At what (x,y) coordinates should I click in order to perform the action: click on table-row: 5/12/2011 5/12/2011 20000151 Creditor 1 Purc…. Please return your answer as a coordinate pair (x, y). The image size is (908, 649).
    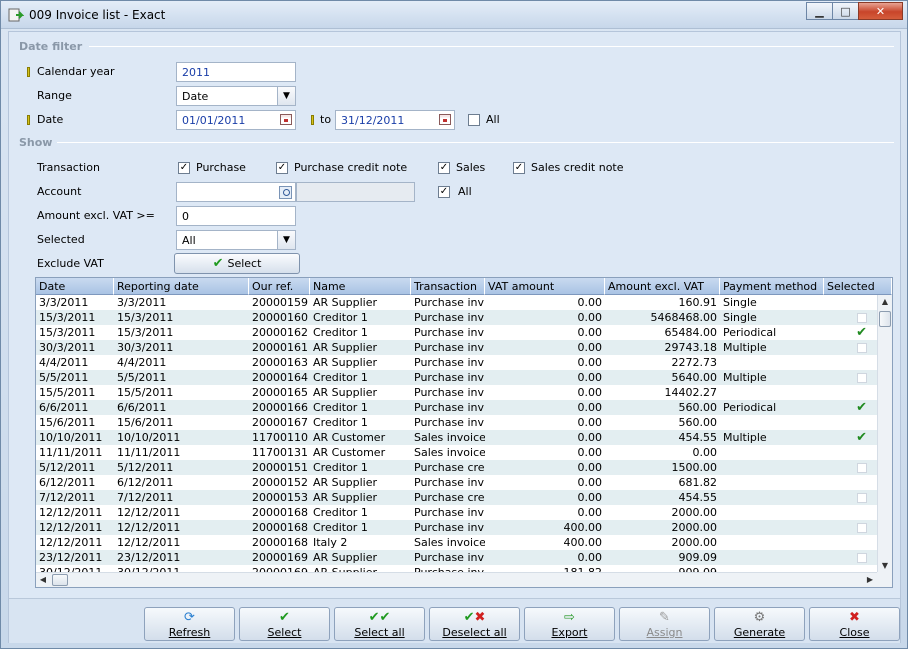
    Looking at the image, I should click on (456, 467).